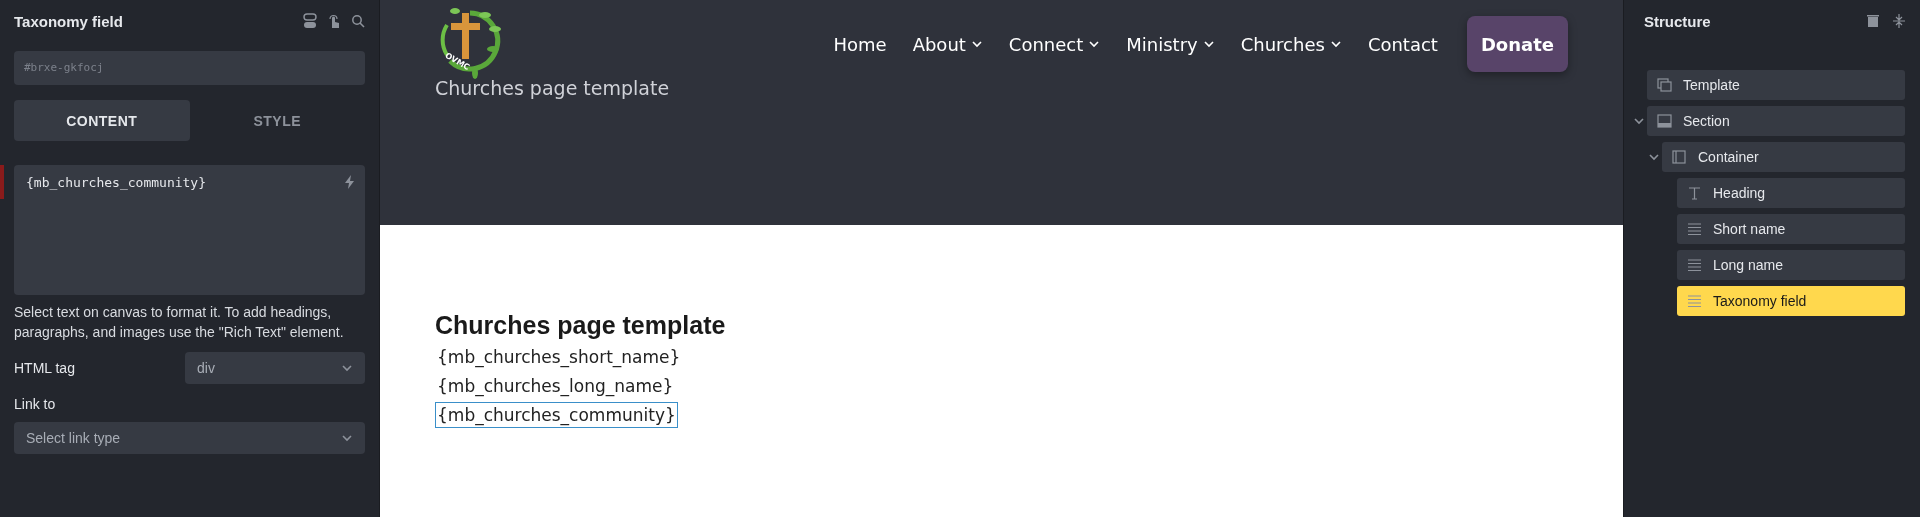  What do you see at coordinates (1791, 193) in the screenshot?
I see `structure-item: Heading` at bounding box center [1791, 193].